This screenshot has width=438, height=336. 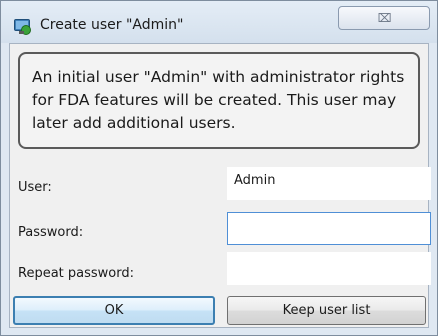 I want to click on repeat-password-field, so click(x=329, y=268).